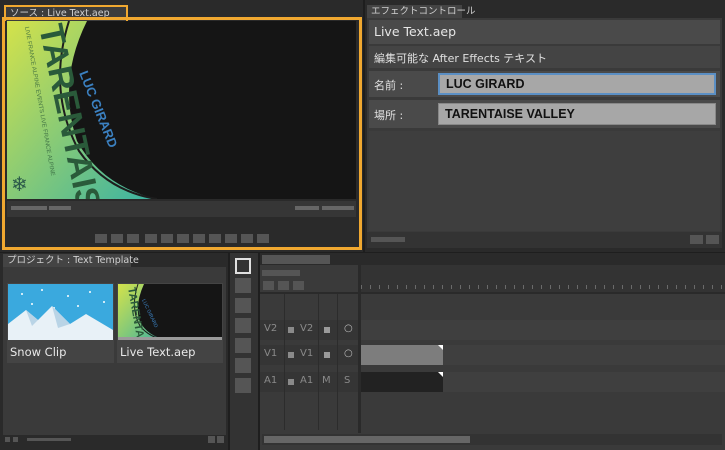  I want to click on timeline-snap-button, so click(268, 285).